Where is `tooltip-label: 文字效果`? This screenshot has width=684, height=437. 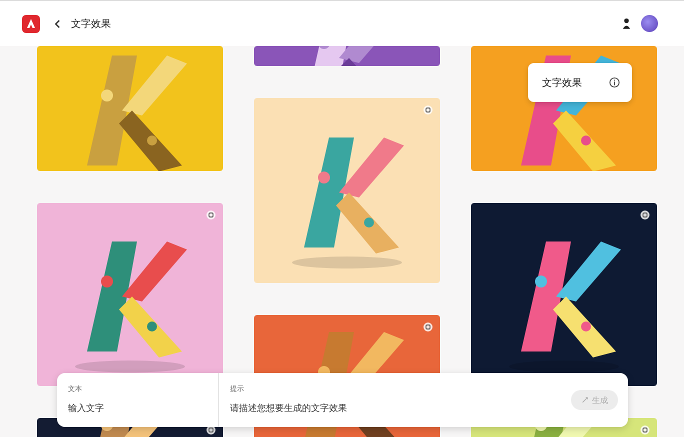
tooltip-label: 文字效果 is located at coordinates (562, 83).